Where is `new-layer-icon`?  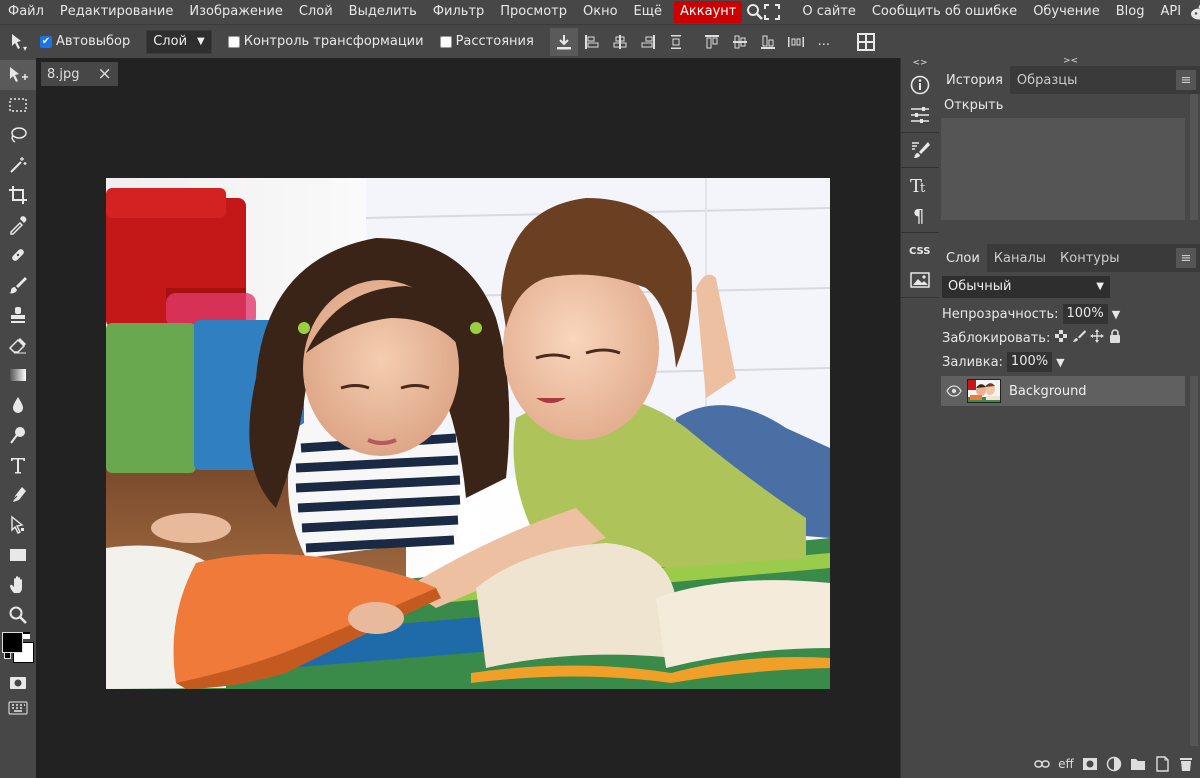
new-layer-icon is located at coordinates (1162, 764).